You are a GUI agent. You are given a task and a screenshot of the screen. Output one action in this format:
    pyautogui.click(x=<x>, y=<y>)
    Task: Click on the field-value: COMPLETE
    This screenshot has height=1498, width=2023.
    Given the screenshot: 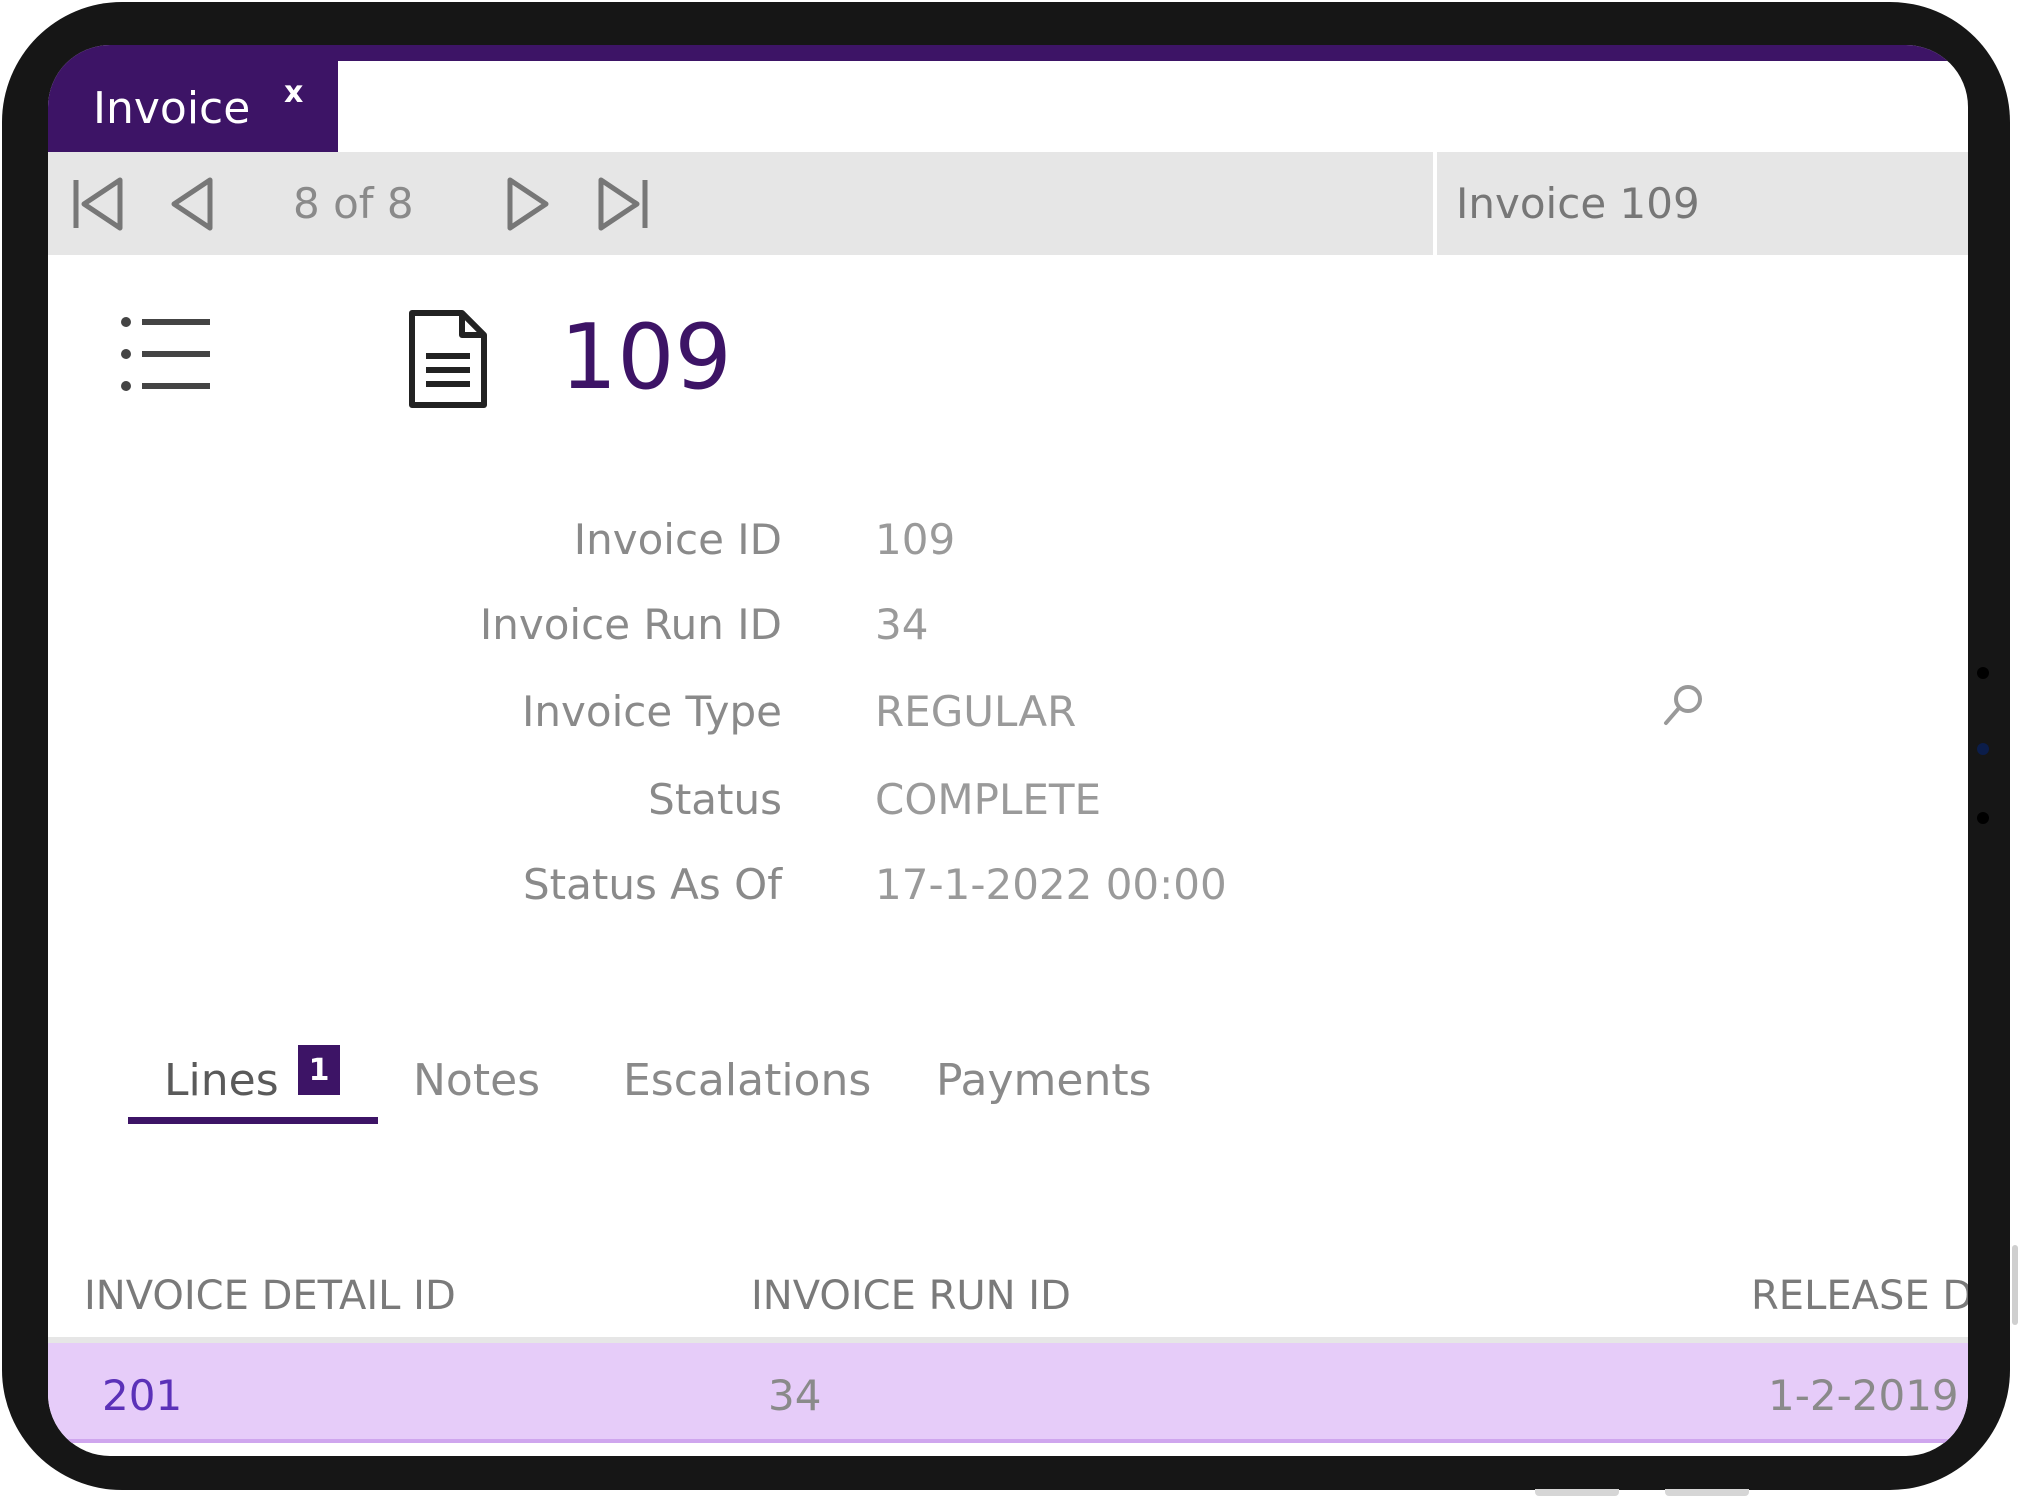 What is the action you would take?
    pyautogui.click(x=988, y=799)
    